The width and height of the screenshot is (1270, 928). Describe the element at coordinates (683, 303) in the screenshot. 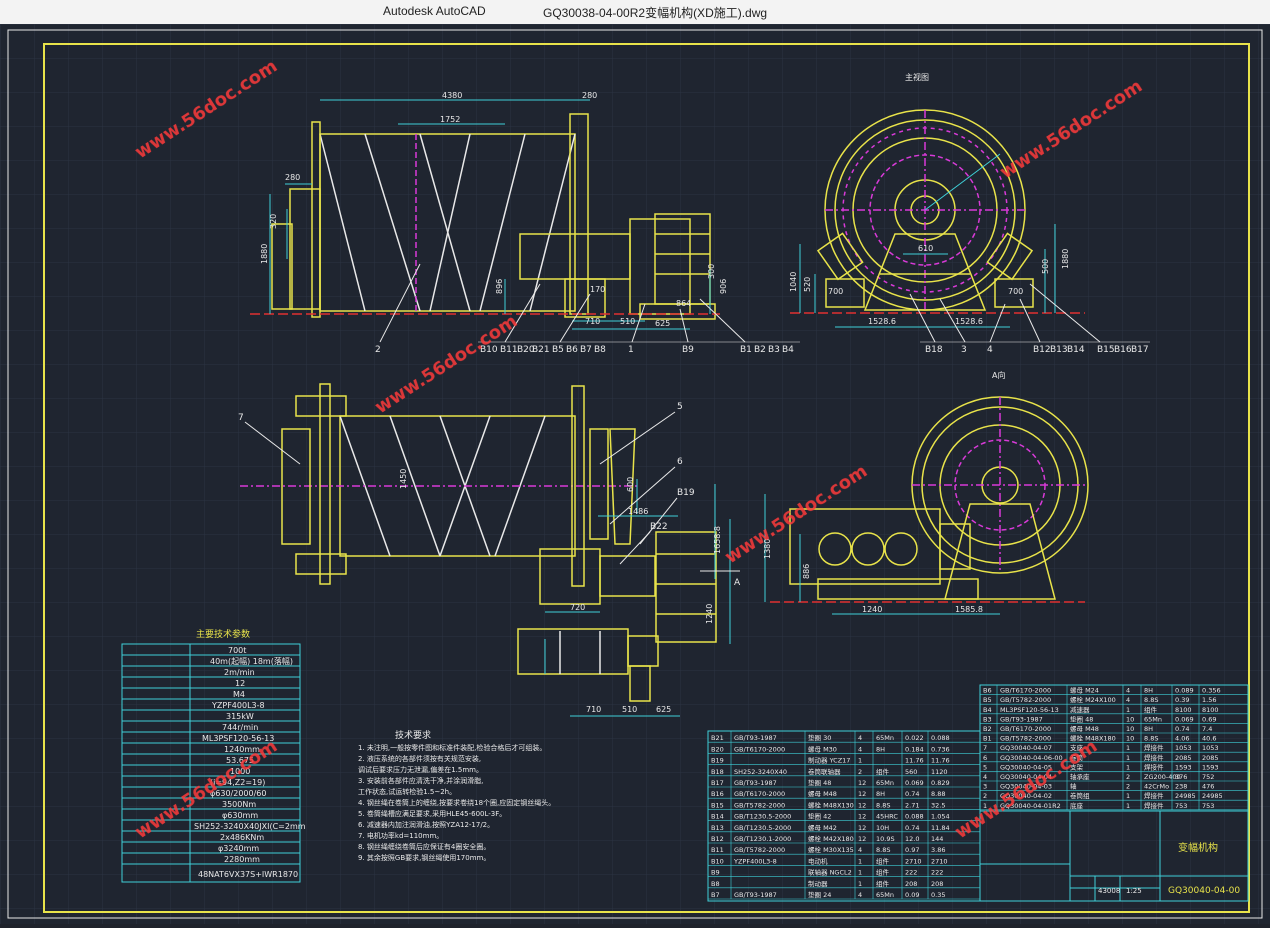

I see `dim-front-12: 864` at that location.